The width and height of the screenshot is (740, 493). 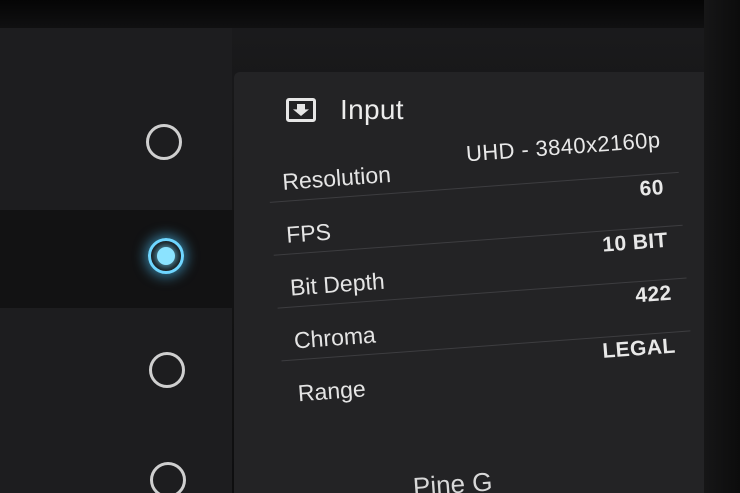 I want to click on top-bezel, so click(x=370, y=14).